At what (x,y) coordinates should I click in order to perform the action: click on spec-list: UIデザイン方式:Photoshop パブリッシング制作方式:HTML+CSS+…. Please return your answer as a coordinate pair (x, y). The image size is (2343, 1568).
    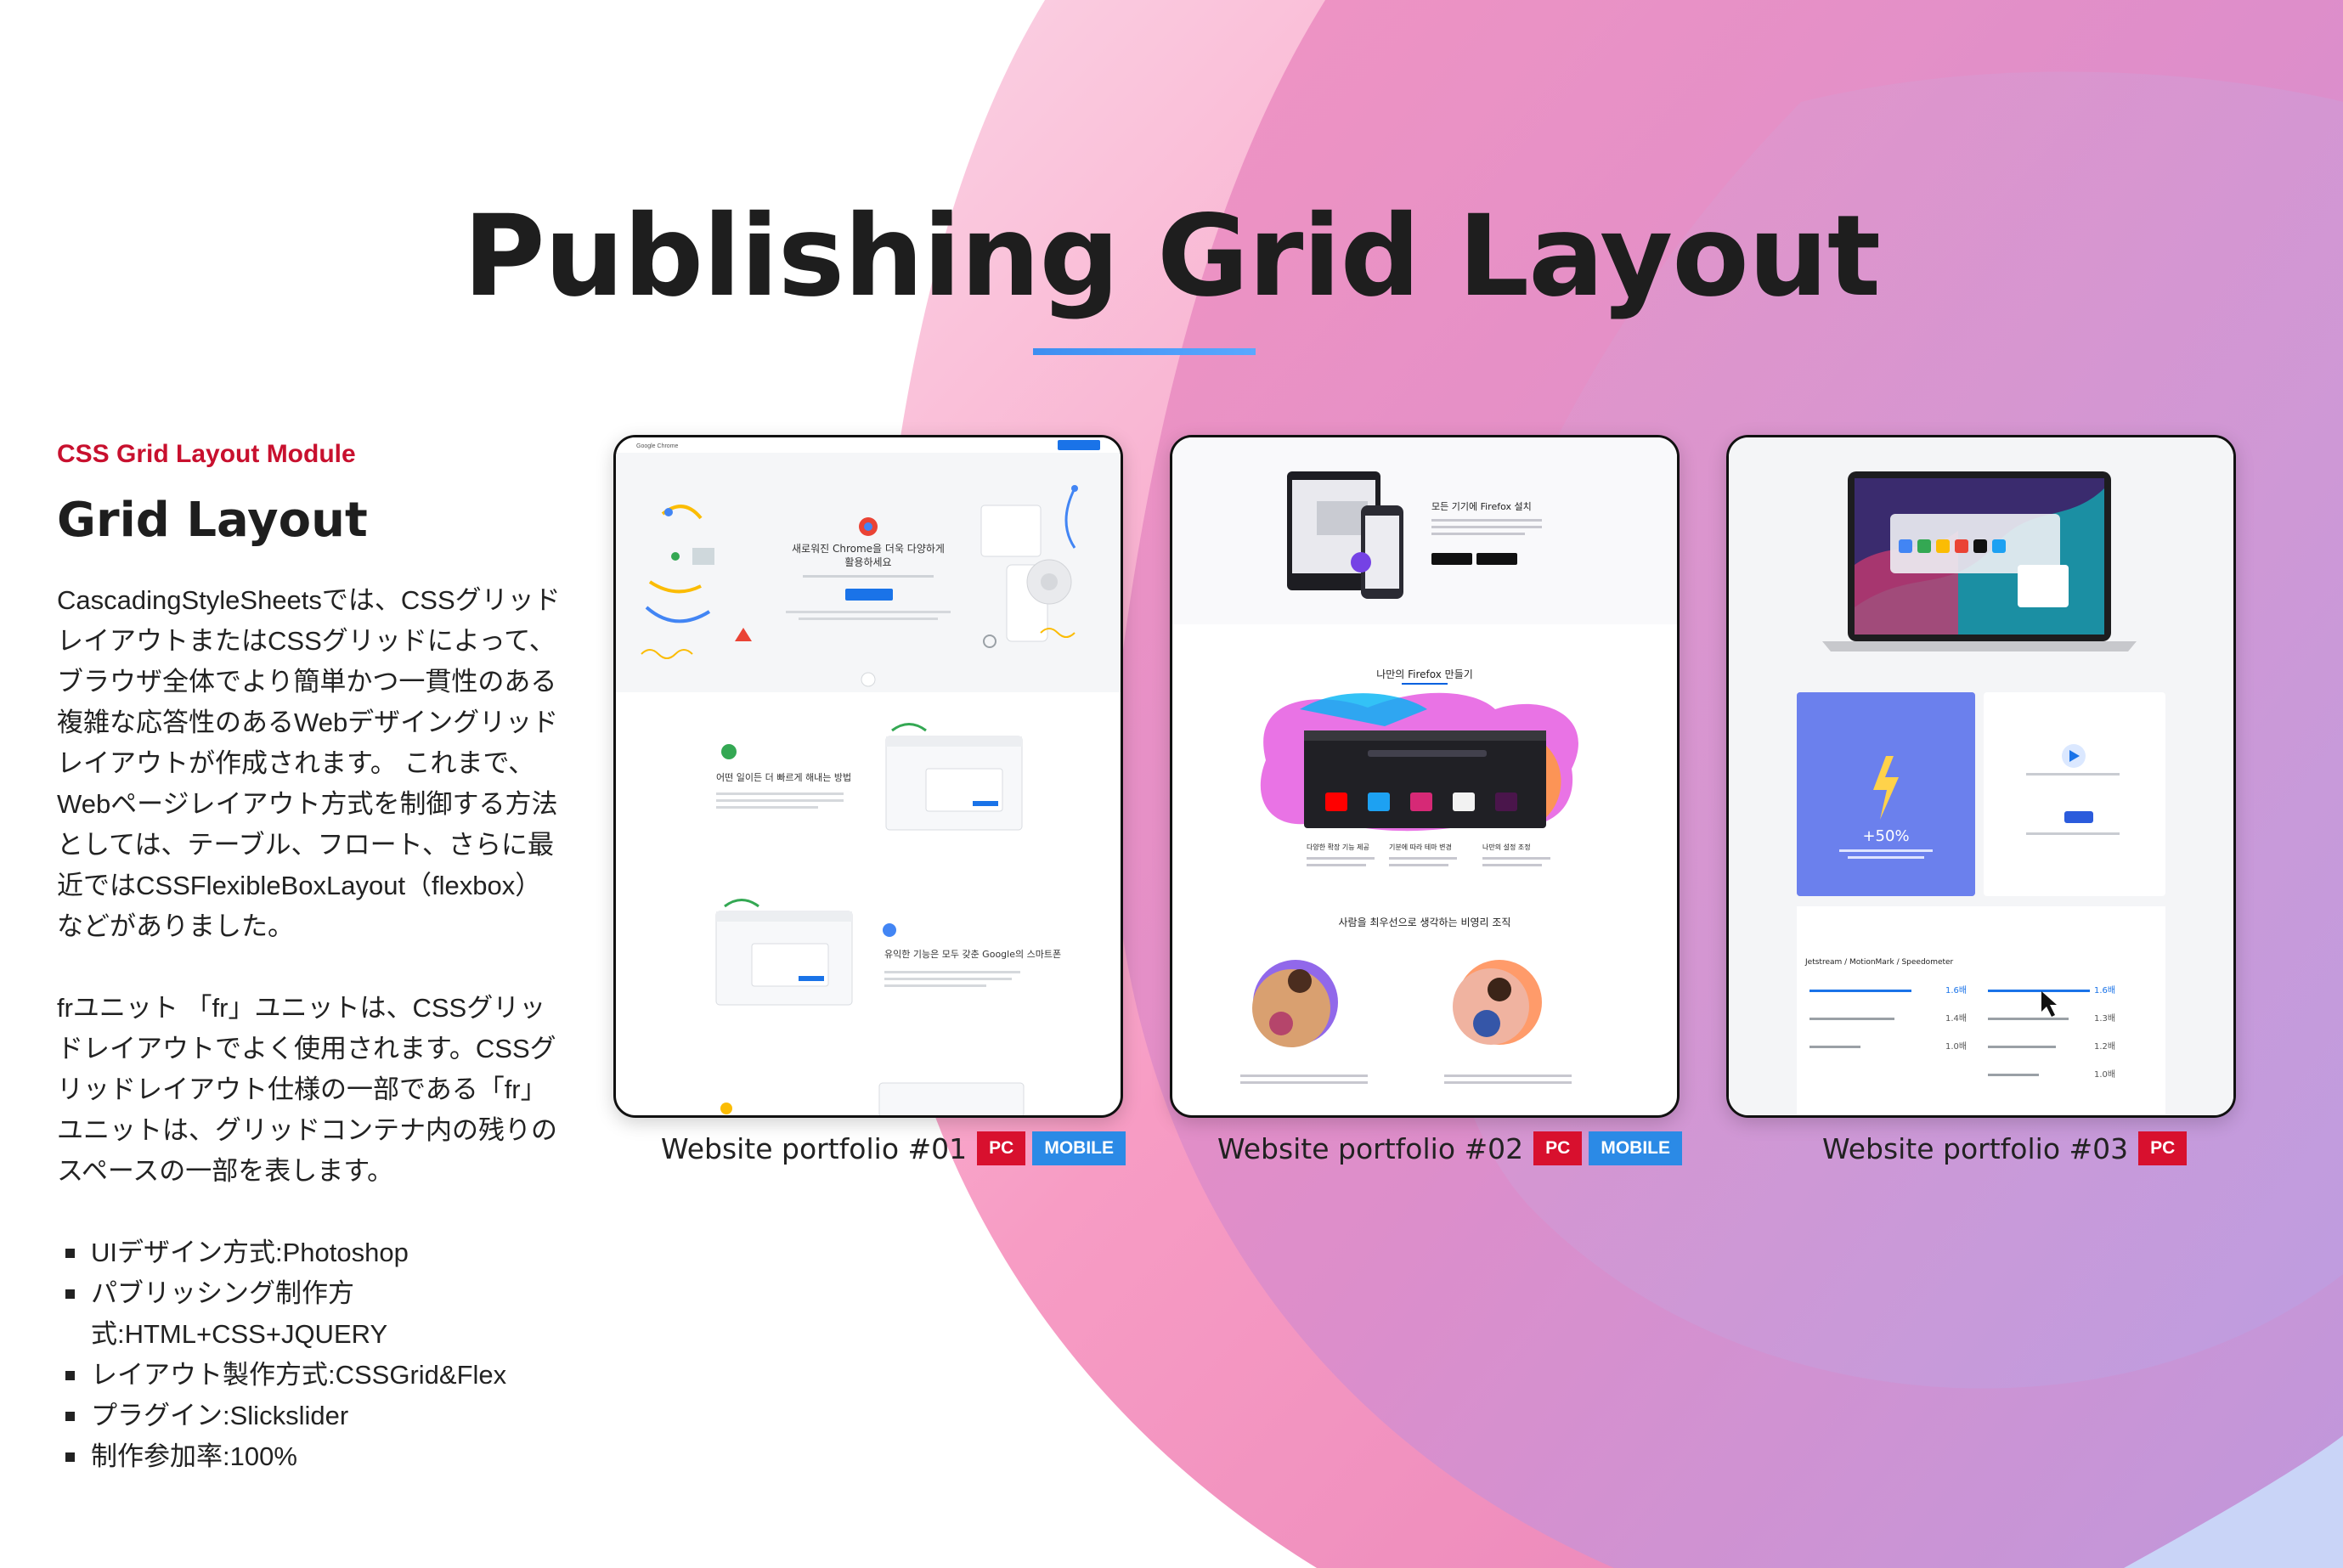
    Looking at the image, I should click on (312, 1355).